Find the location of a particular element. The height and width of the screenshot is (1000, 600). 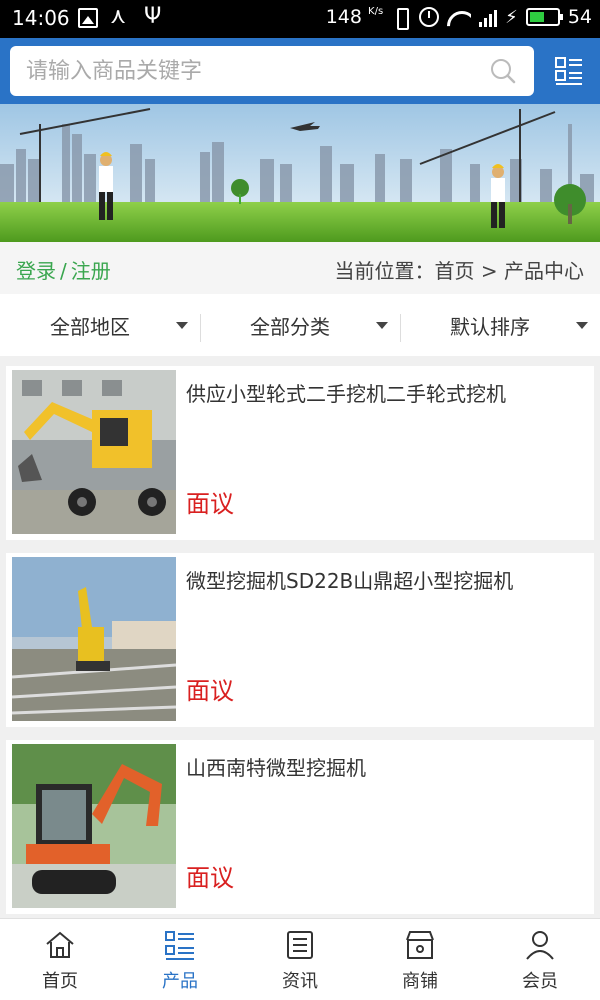

news-icon is located at coordinates (300, 945).